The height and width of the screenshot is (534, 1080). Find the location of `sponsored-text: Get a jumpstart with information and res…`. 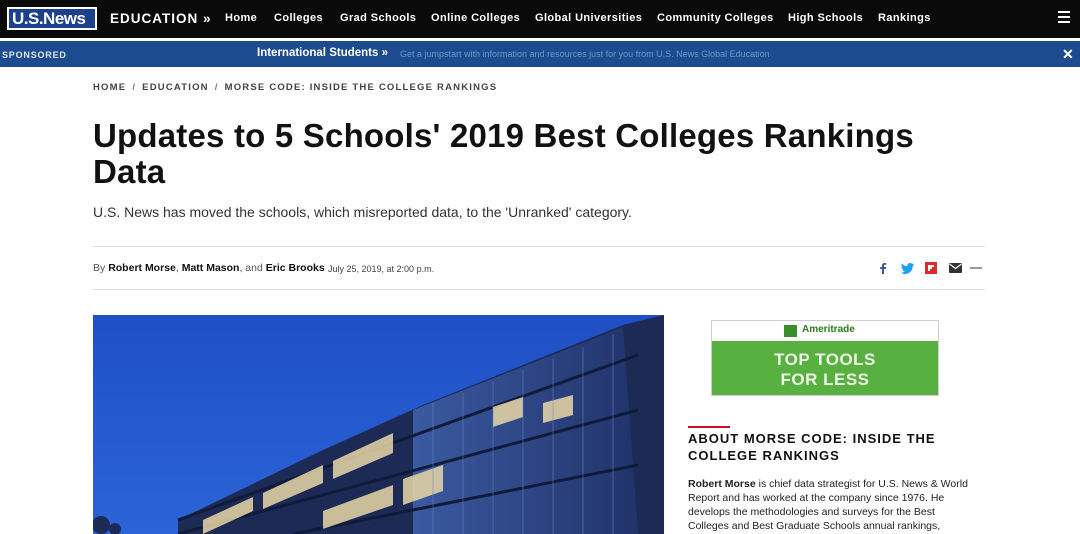

sponsored-text: Get a jumpstart with information and res… is located at coordinates (585, 54).